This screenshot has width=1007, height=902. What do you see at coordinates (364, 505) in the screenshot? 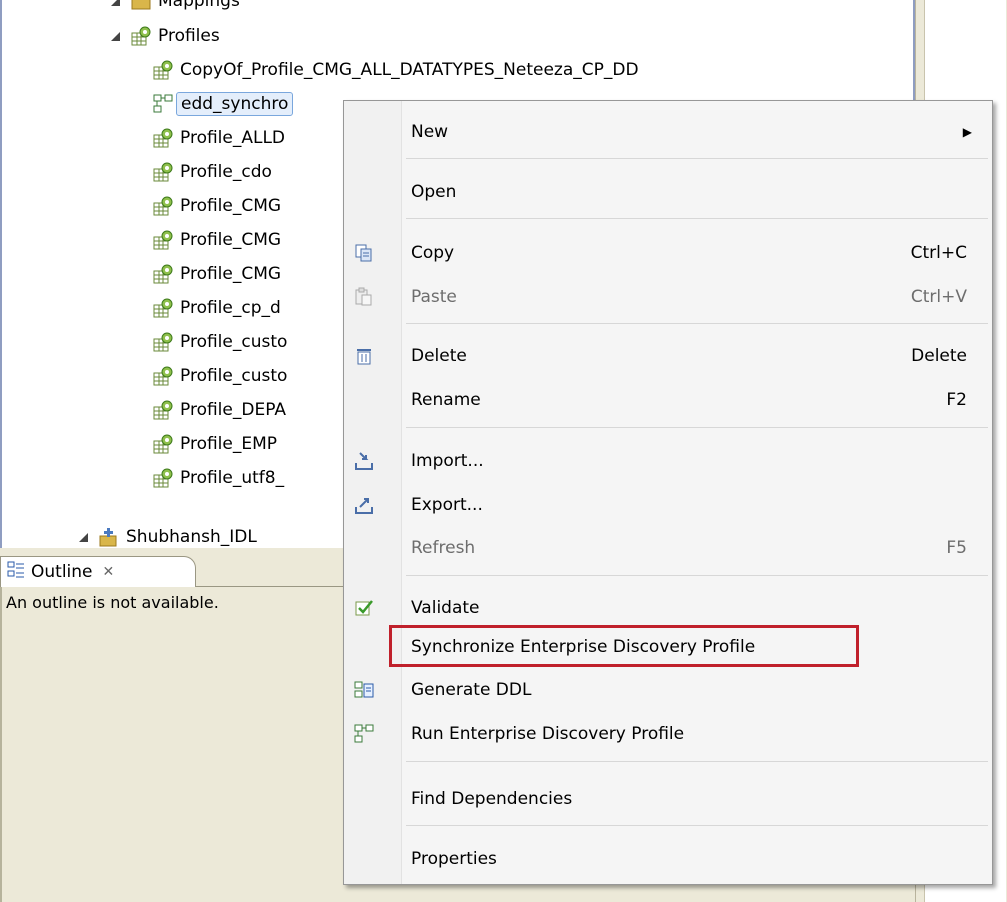
I see `export-icon` at bounding box center [364, 505].